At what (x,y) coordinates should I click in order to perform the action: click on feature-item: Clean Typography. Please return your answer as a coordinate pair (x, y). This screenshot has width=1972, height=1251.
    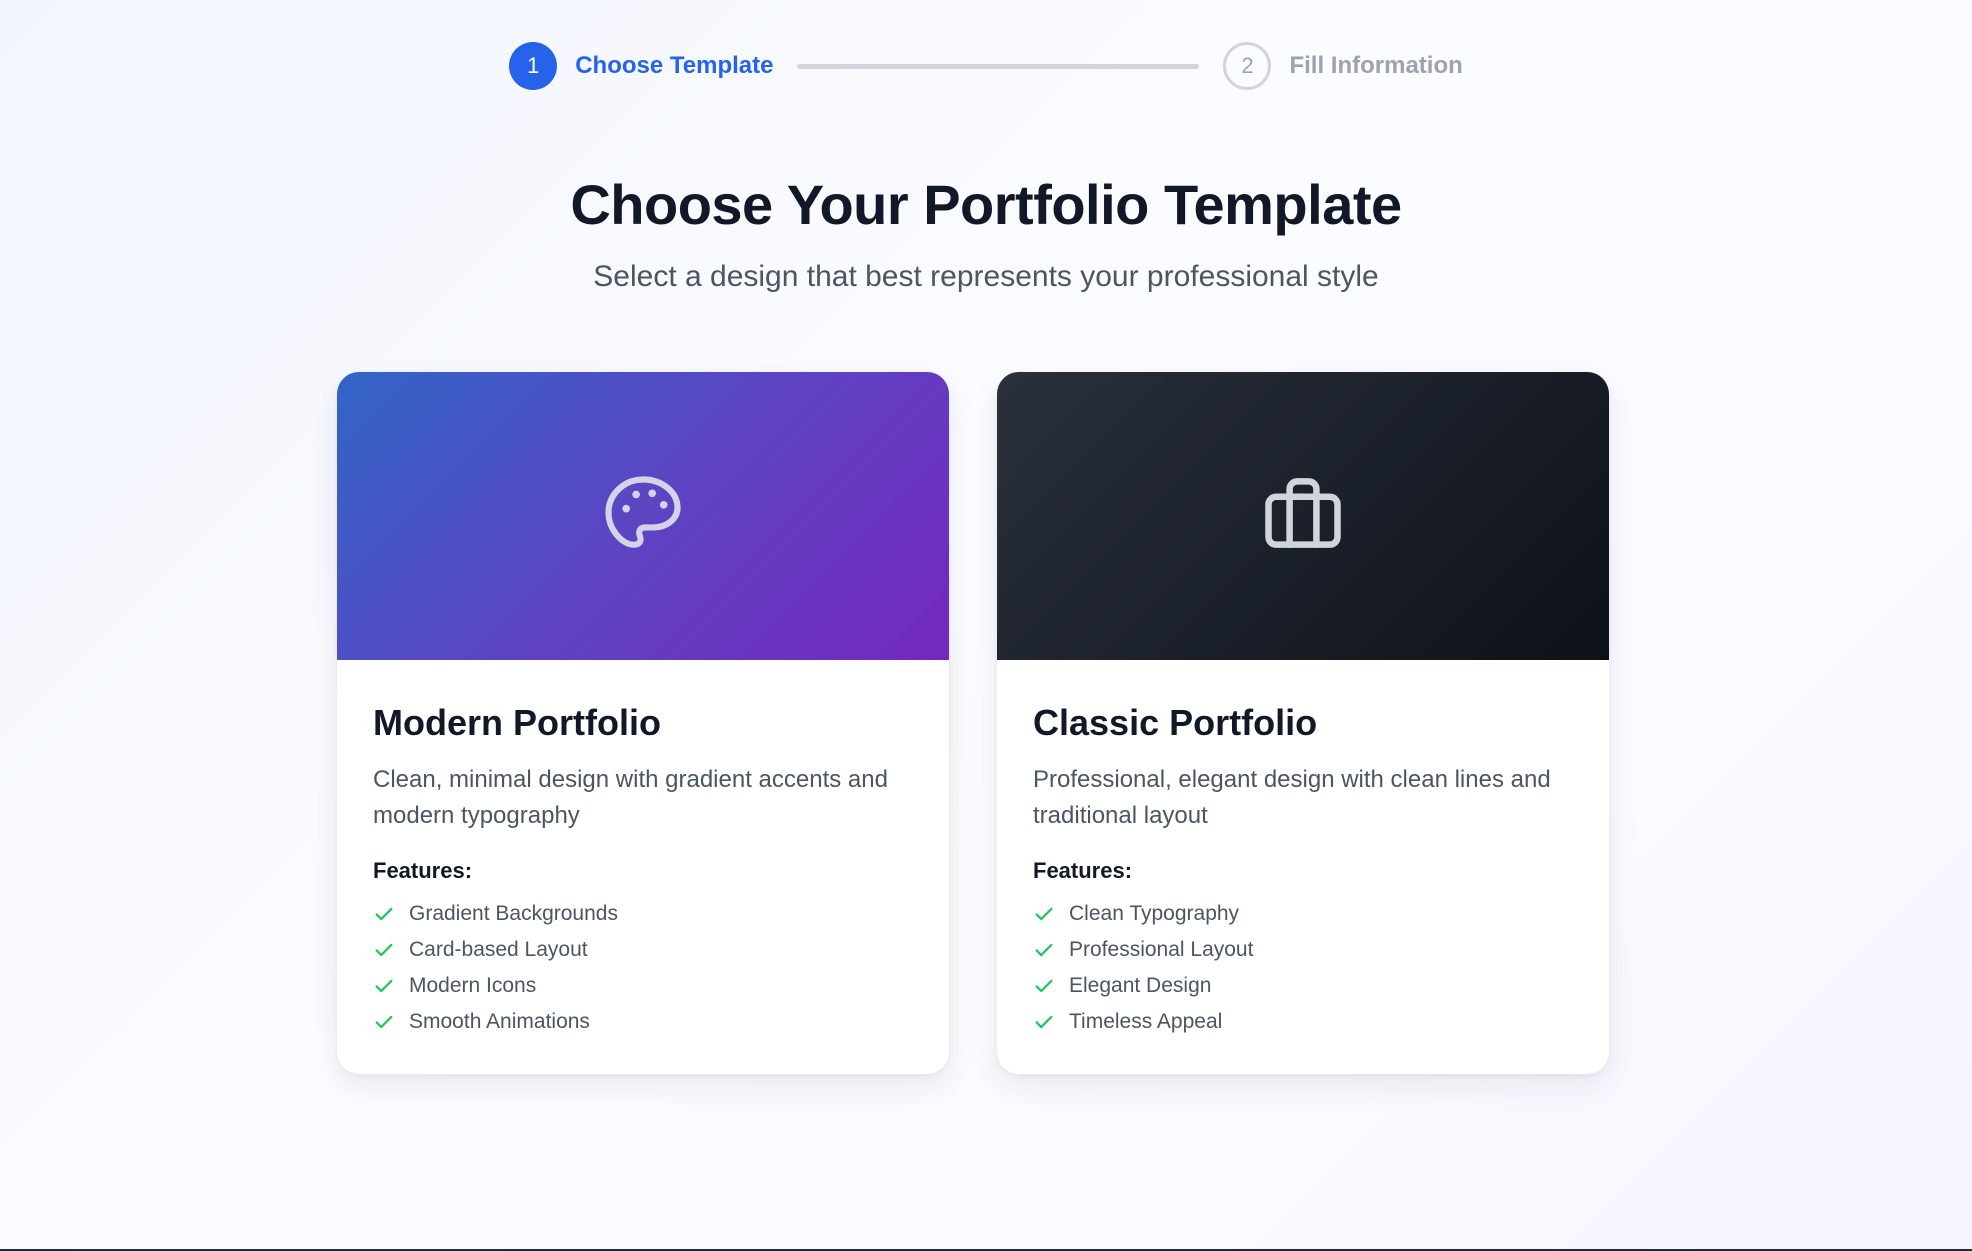
    Looking at the image, I should click on (1303, 914).